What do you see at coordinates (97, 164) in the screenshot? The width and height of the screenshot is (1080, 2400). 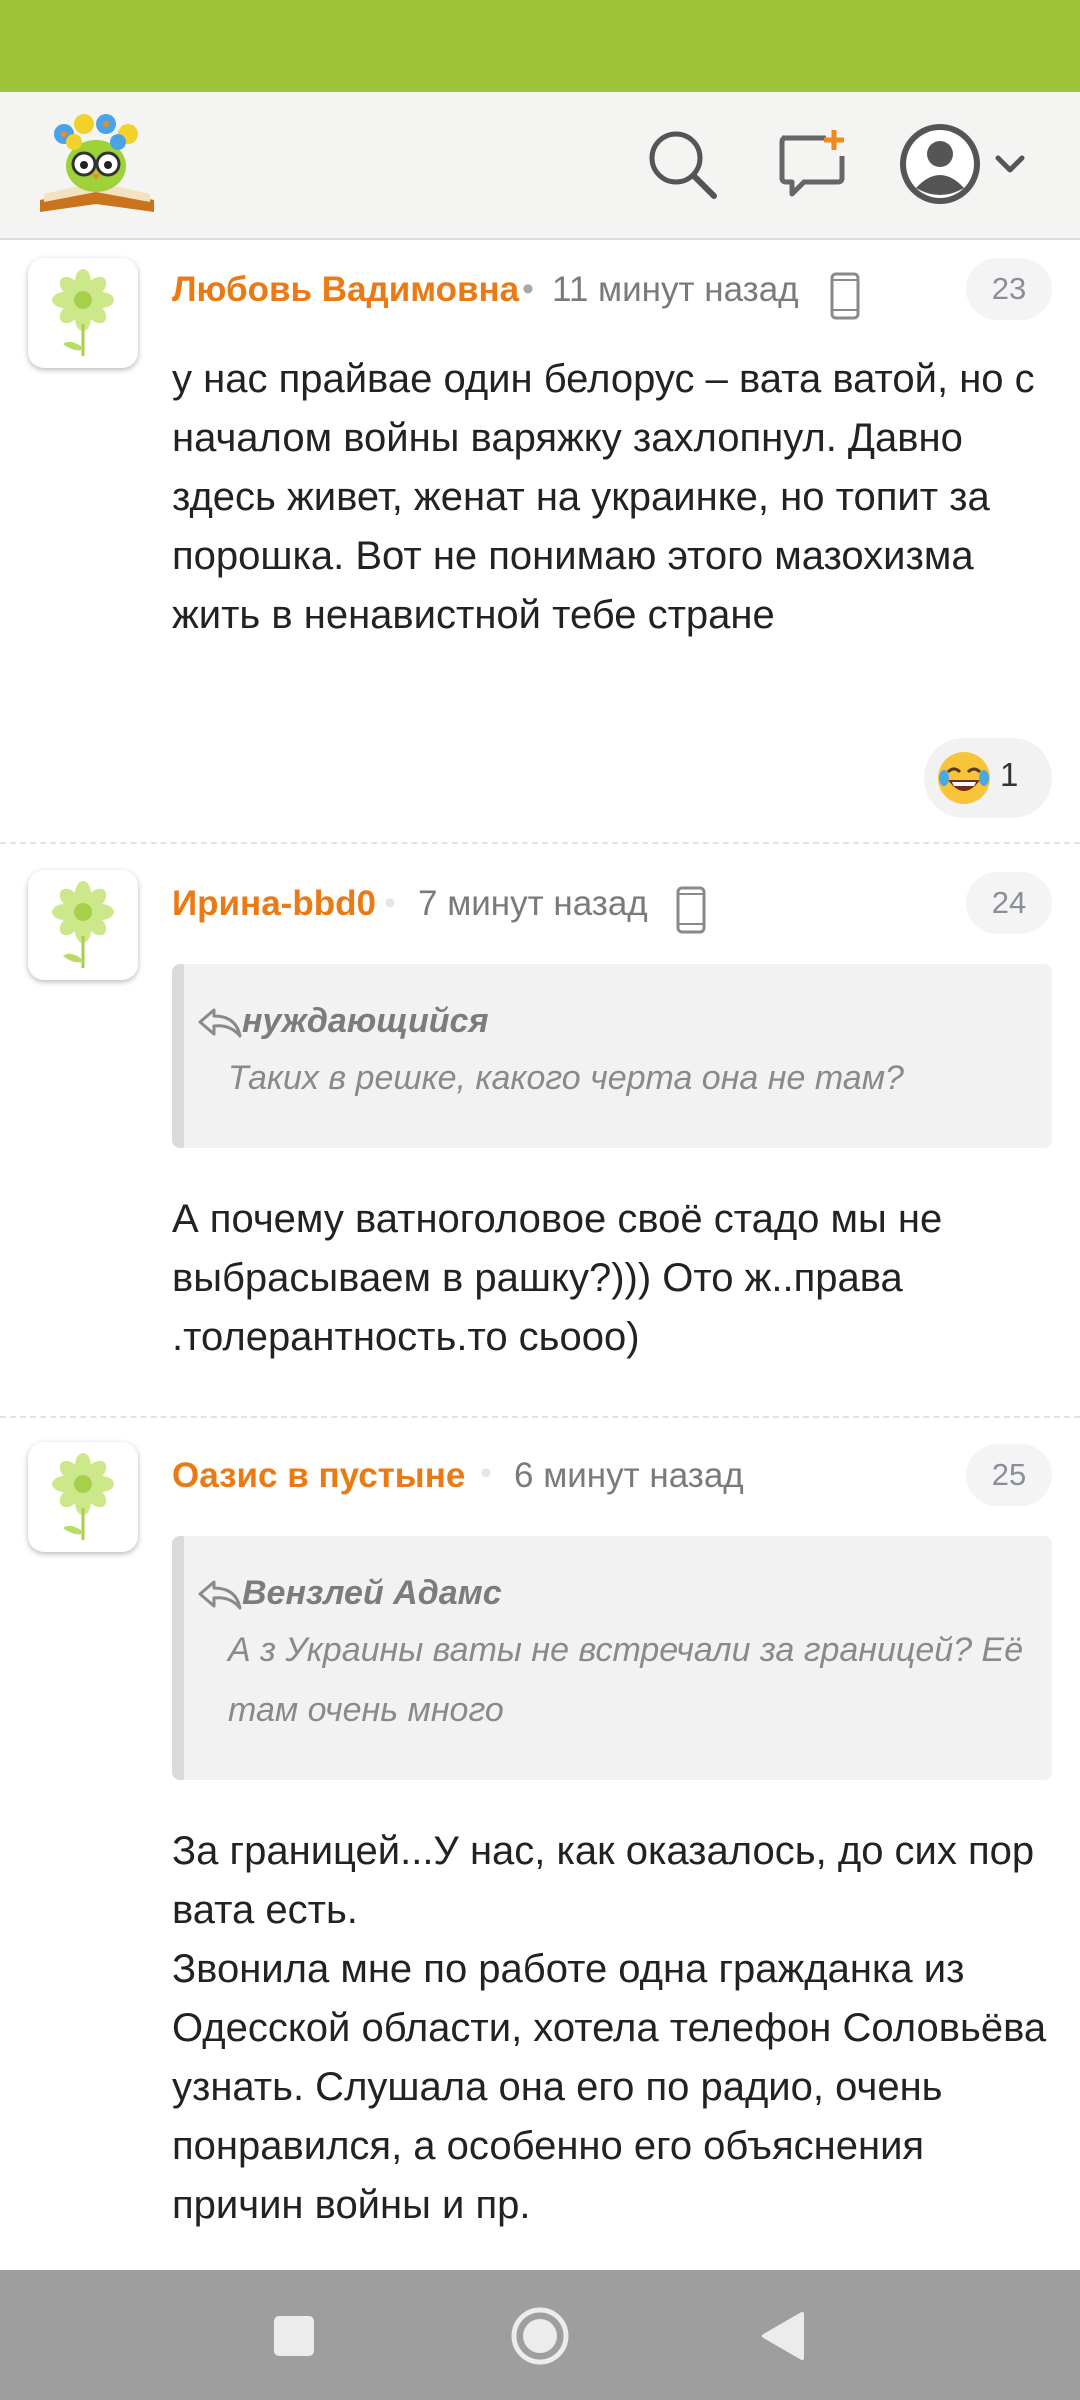 I see `logo` at bounding box center [97, 164].